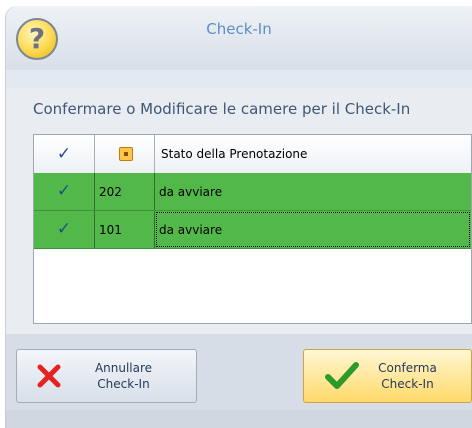 Image resolution: width=472 pixels, height=428 pixels. I want to click on room-number: 101, so click(110, 229).